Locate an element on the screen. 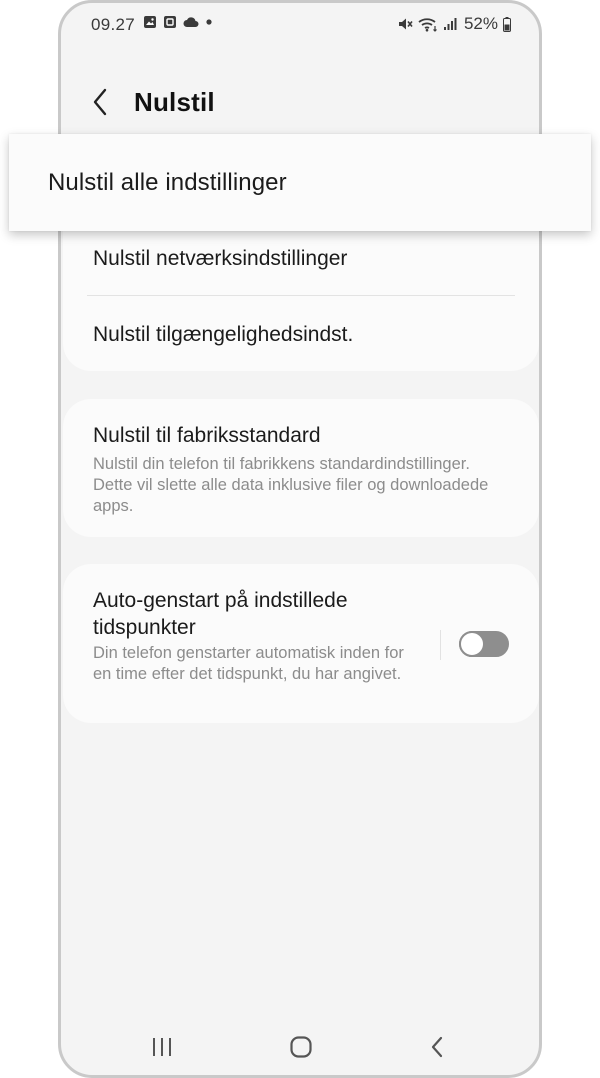 The width and height of the screenshot is (600, 1078). recent-apps-button is located at coordinates (162, 1049).